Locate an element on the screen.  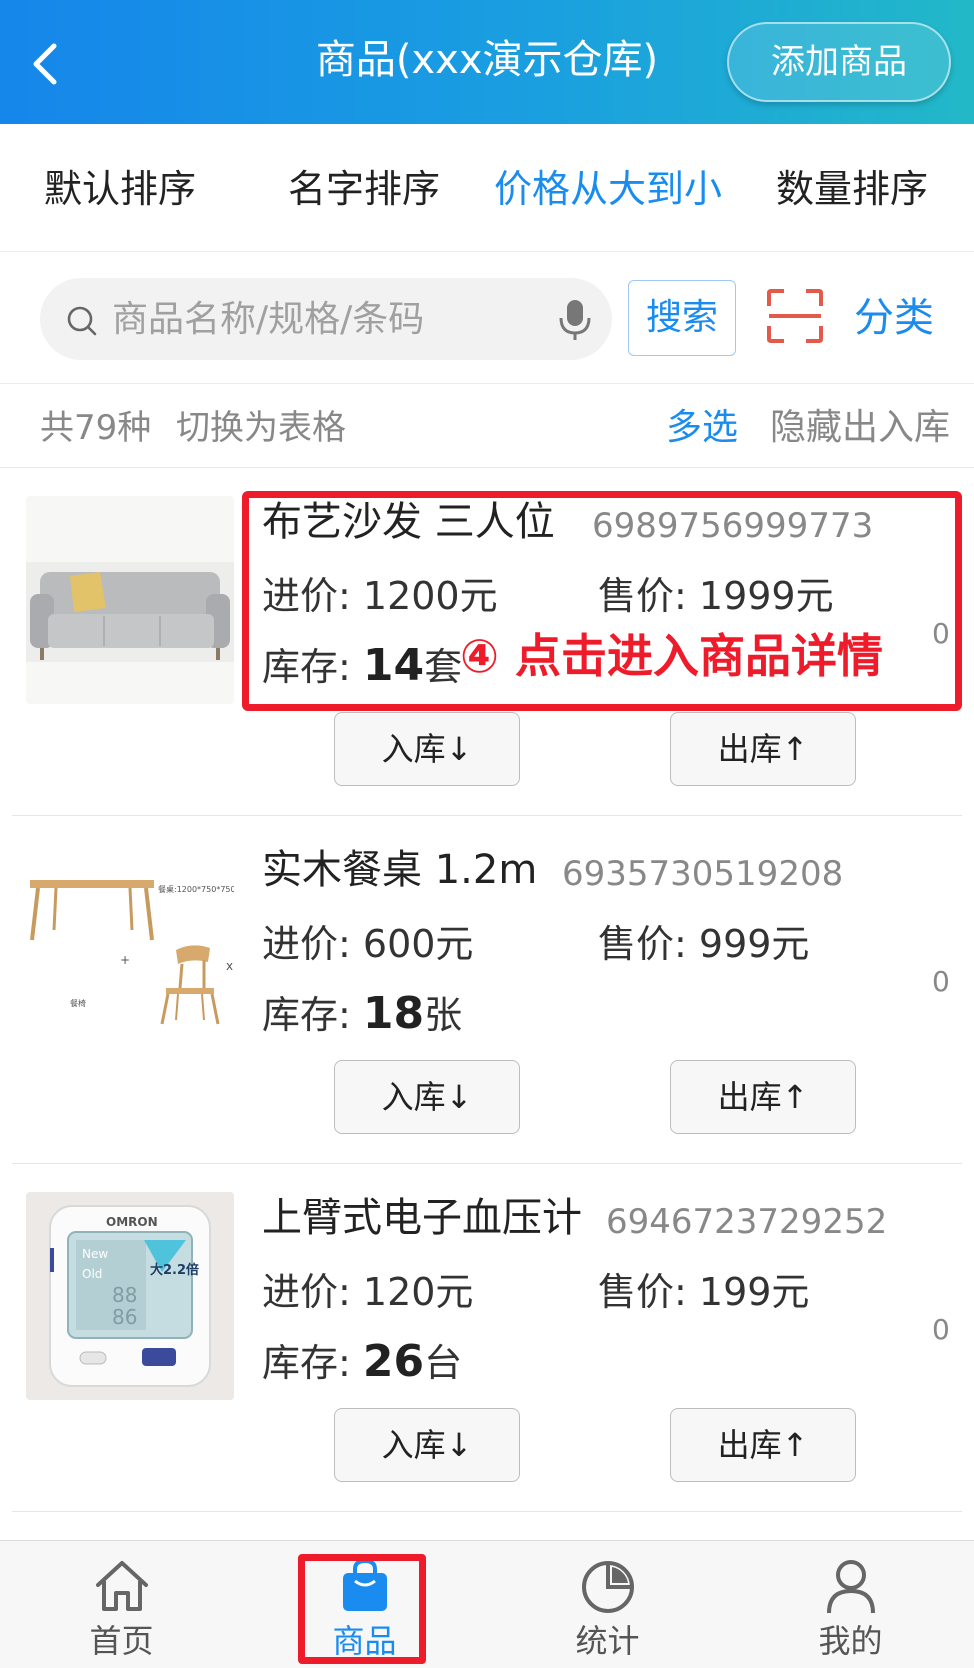
search-icon is located at coordinates (82, 321).